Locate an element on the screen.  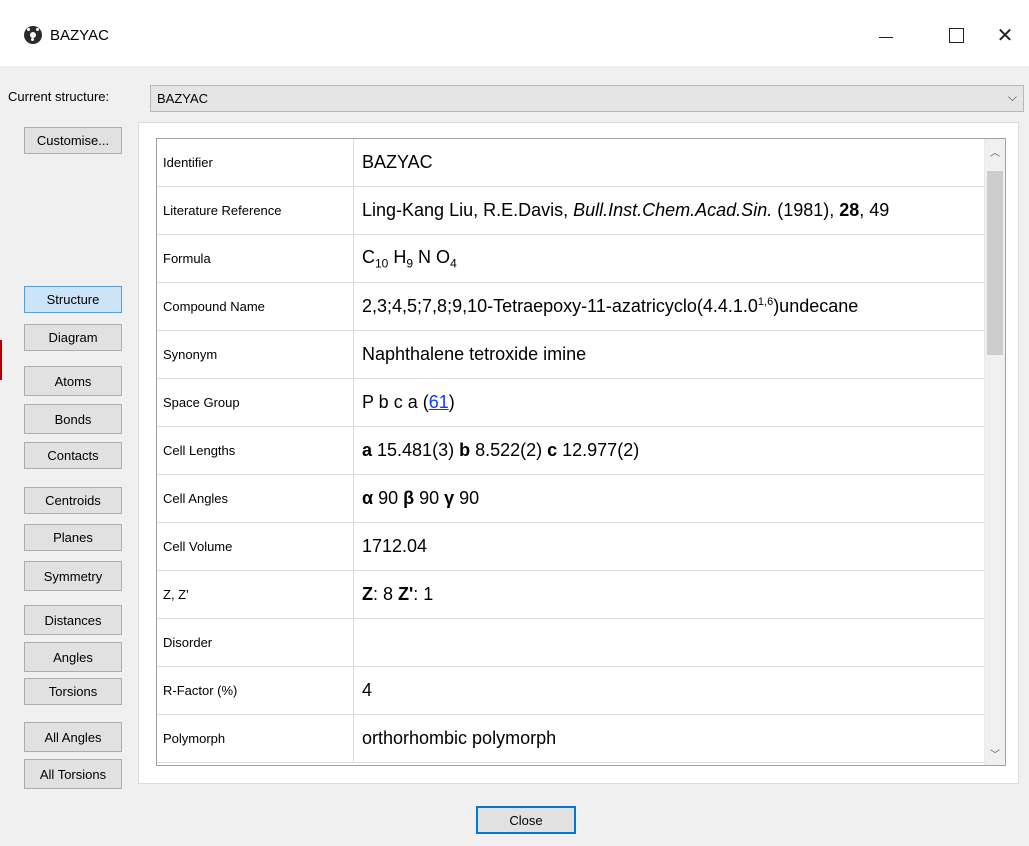
table-row: Synonym Naphthalene tetroxide imine is located at coordinates (571, 354).